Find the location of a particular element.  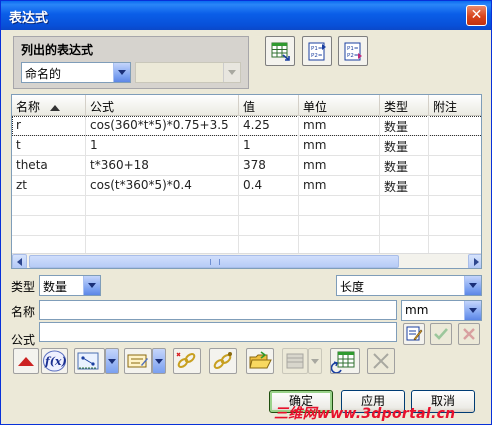

dimension-select: 长度 is located at coordinates (409, 285).